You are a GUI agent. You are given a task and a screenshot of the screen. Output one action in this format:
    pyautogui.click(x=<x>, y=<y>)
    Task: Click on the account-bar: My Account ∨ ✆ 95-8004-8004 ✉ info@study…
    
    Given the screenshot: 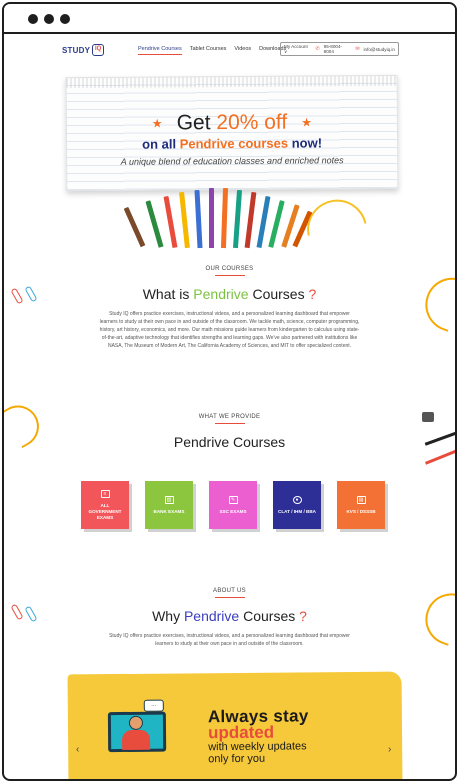 What is the action you would take?
    pyautogui.click(x=339, y=49)
    